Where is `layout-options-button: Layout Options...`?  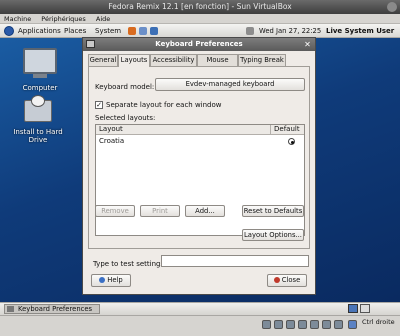 layout-options-button: Layout Options... is located at coordinates (273, 235).